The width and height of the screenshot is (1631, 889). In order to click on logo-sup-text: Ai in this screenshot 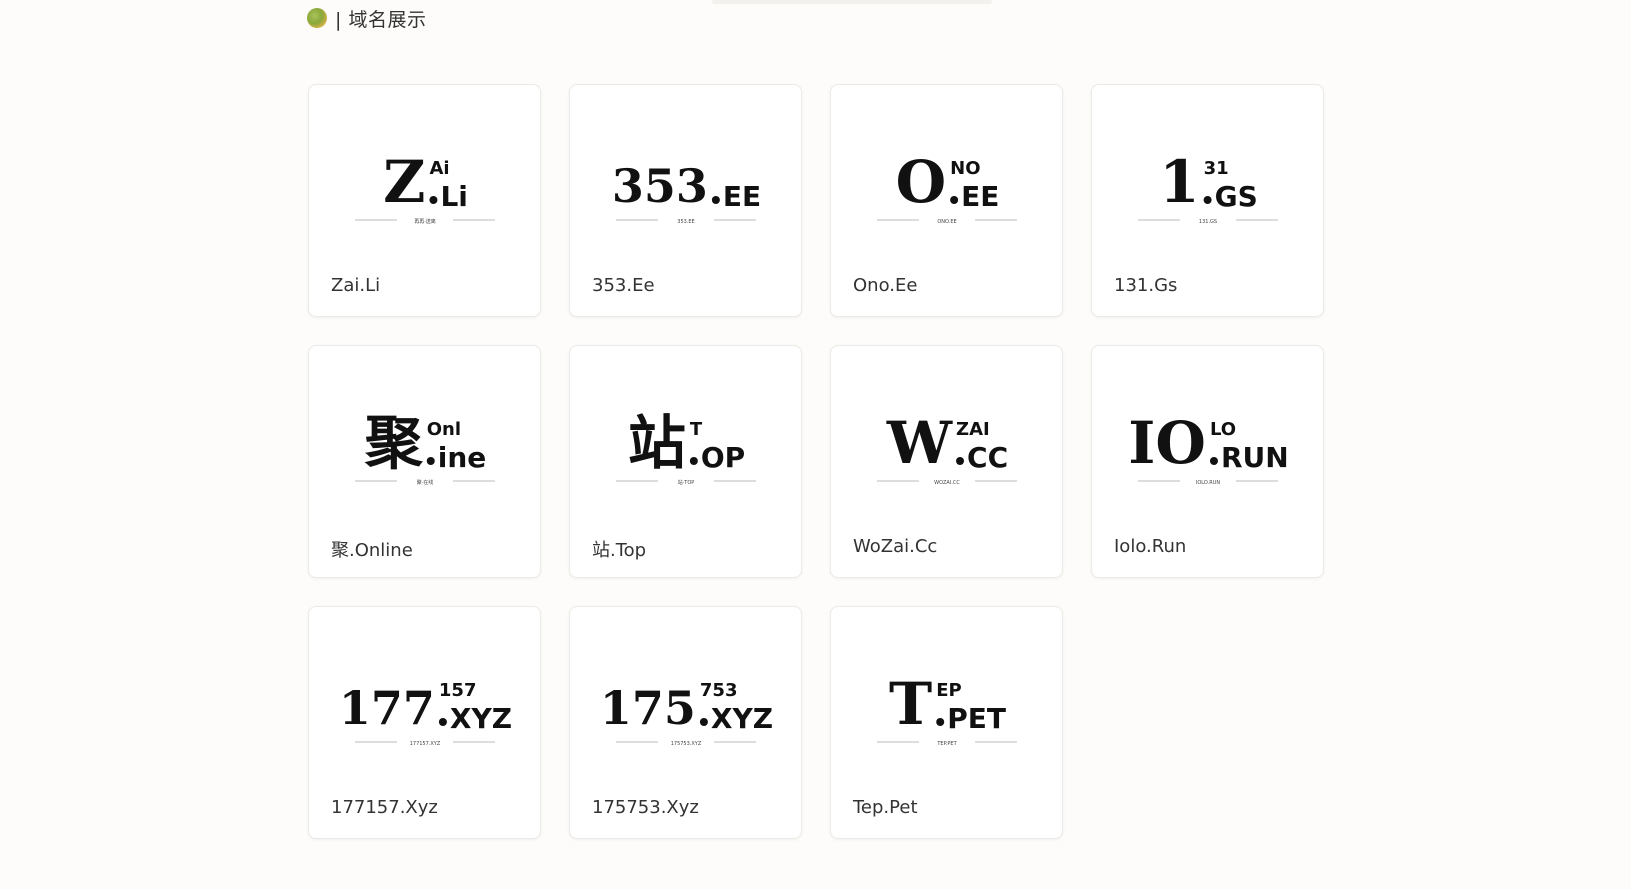, I will do `click(439, 168)`.